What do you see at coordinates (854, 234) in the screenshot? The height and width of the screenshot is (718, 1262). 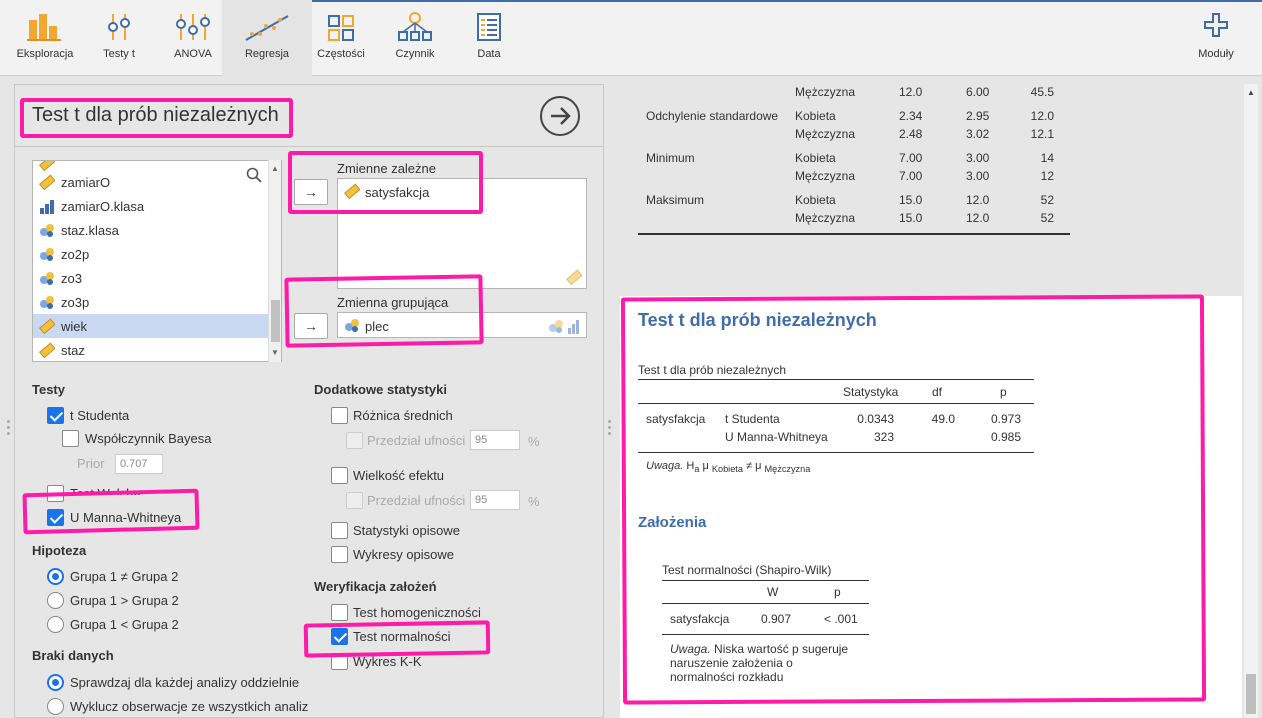 I see `desc-table-bottom-rule` at bounding box center [854, 234].